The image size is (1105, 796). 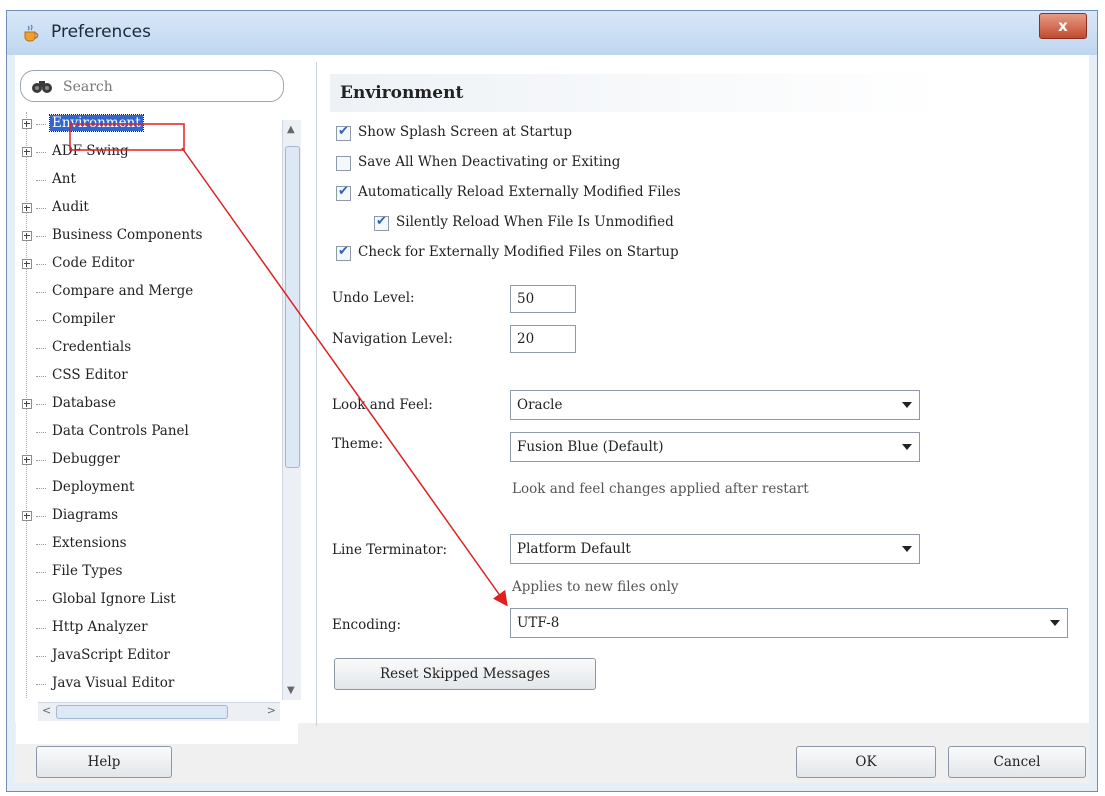 What do you see at coordinates (111, 655) in the screenshot?
I see `tree-item-label: JavaScript Editor` at bounding box center [111, 655].